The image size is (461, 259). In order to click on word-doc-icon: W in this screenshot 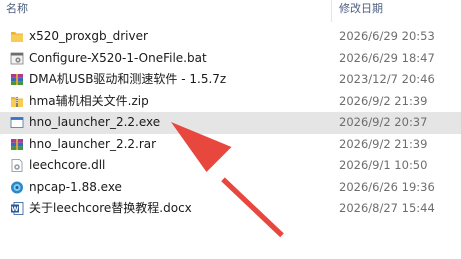, I will do `click(17, 208)`.